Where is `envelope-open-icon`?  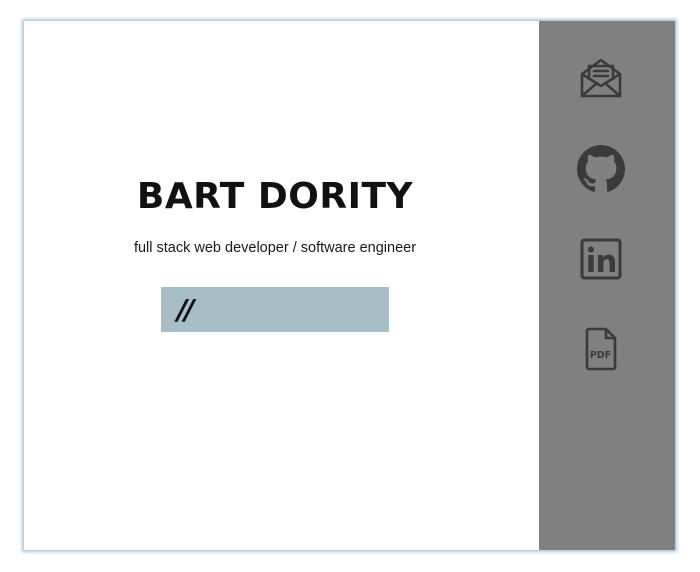 envelope-open-icon is located at coordinates (601, 78).